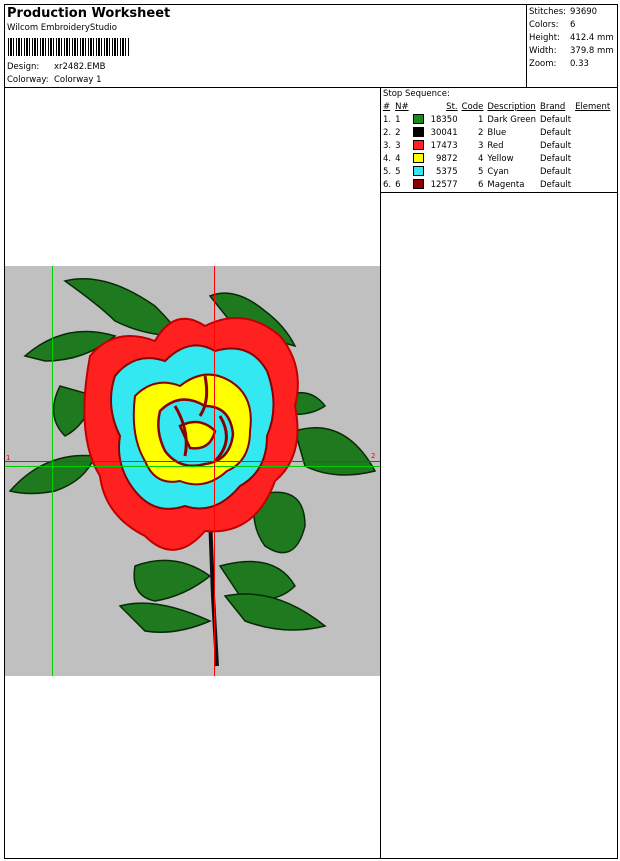  Describe the element at coordinates (387, 158) in the screenshot. I see `row-index: 4.` at that location.